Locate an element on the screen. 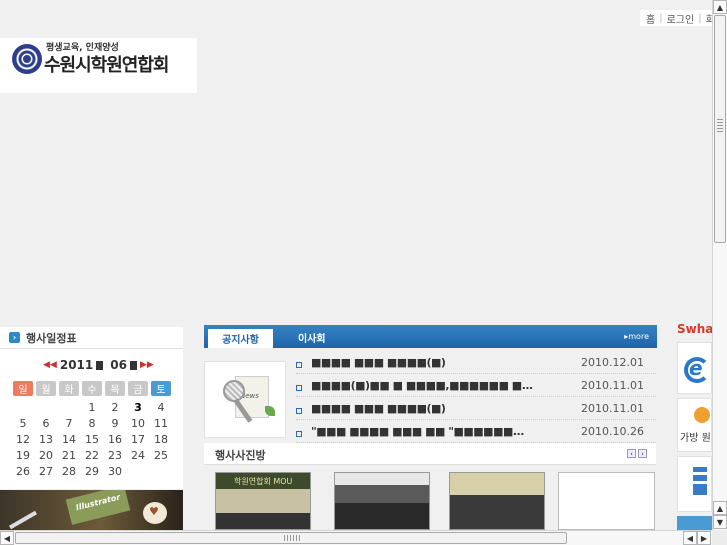  browser-e-icon: e is located at coordinates (696, 368).